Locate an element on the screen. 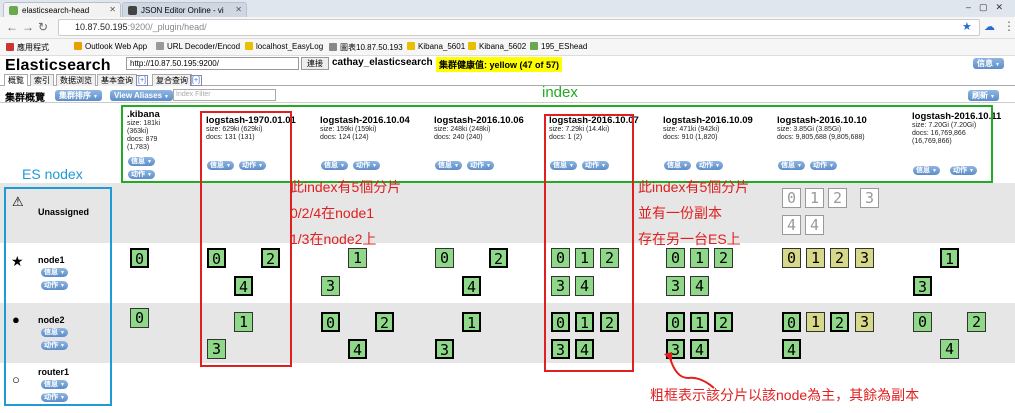  bookmark-easylog: localhost_EasyLog is located at coordinates (284, 46).